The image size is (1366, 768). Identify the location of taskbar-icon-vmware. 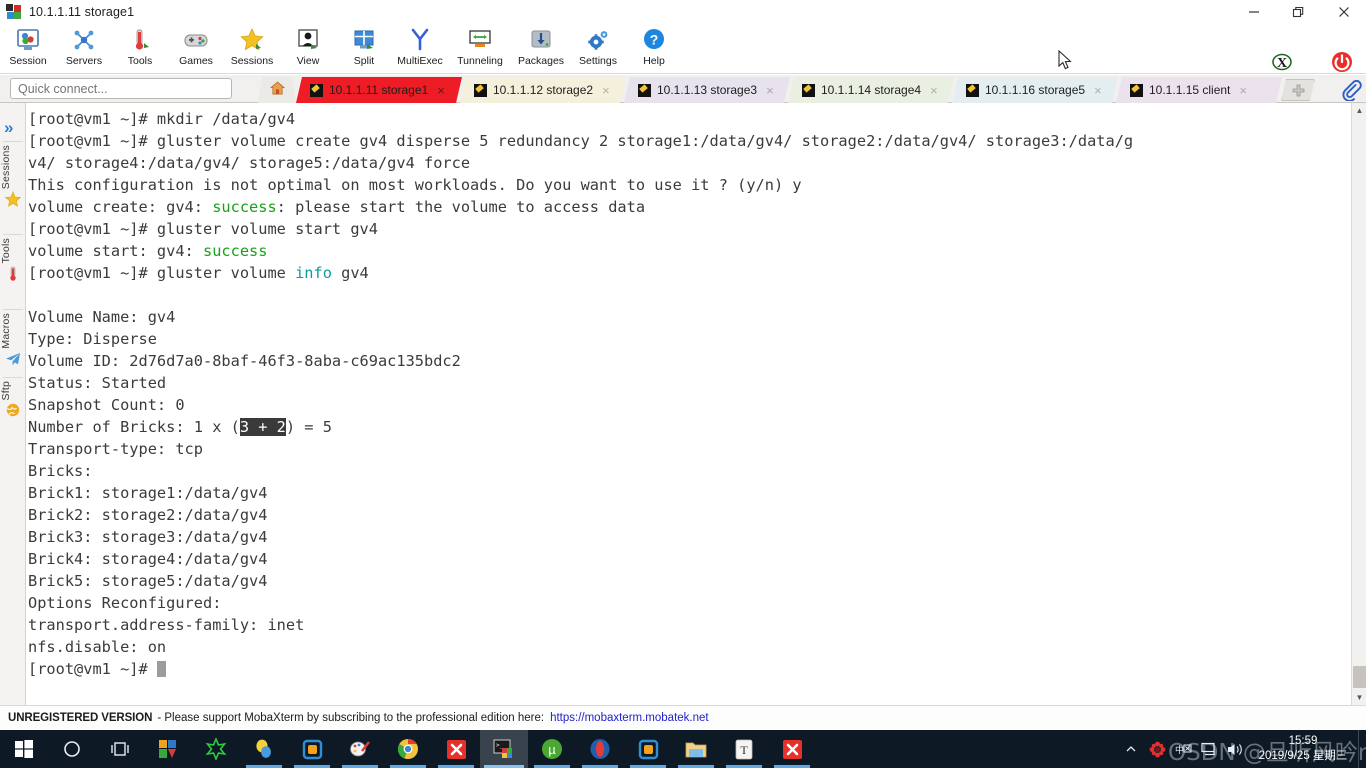
(648, 749).